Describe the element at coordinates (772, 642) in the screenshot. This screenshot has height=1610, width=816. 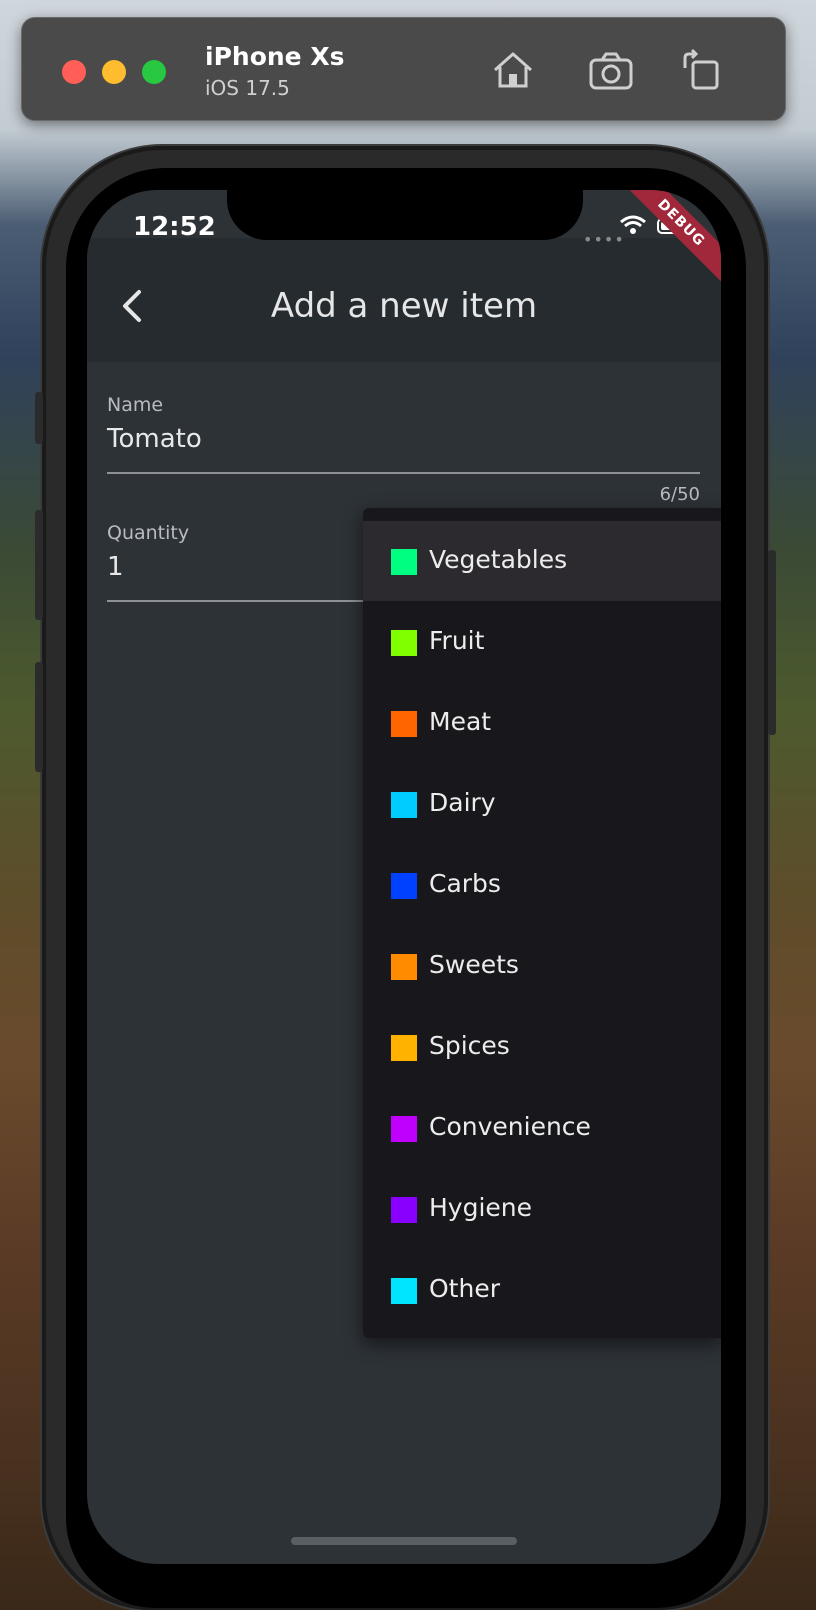
I see `power-button` at that location.